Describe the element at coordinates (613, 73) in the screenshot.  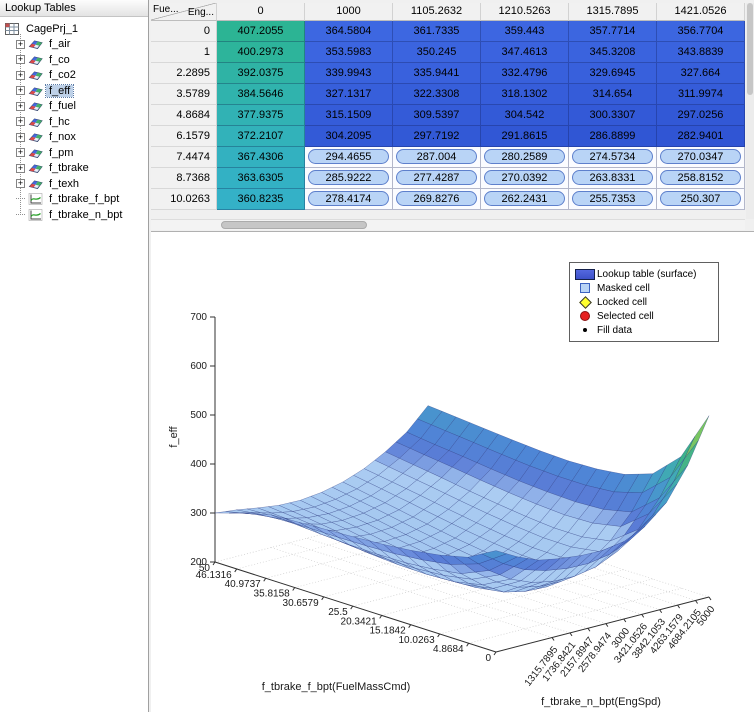
I see `table-cell: 329.6945` at that location.